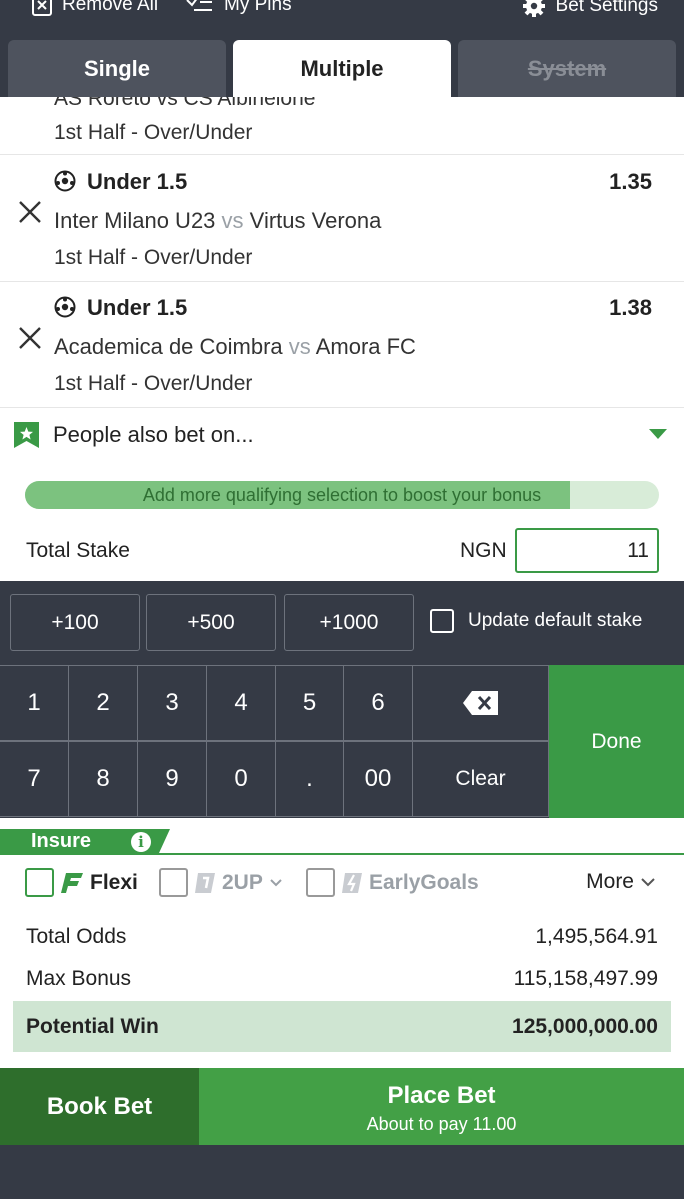  I want to click on flexi-option: Flexi, so click(81, 882).